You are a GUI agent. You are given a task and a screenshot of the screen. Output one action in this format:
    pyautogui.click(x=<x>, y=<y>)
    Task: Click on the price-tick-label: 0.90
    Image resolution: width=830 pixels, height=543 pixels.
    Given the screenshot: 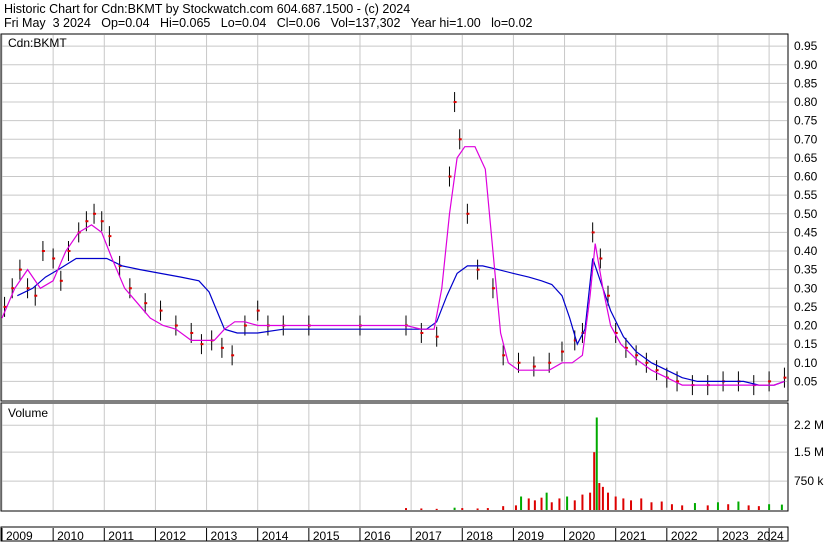 What is the action you would take?
    pyautogui.click(x=806, y=65)
    